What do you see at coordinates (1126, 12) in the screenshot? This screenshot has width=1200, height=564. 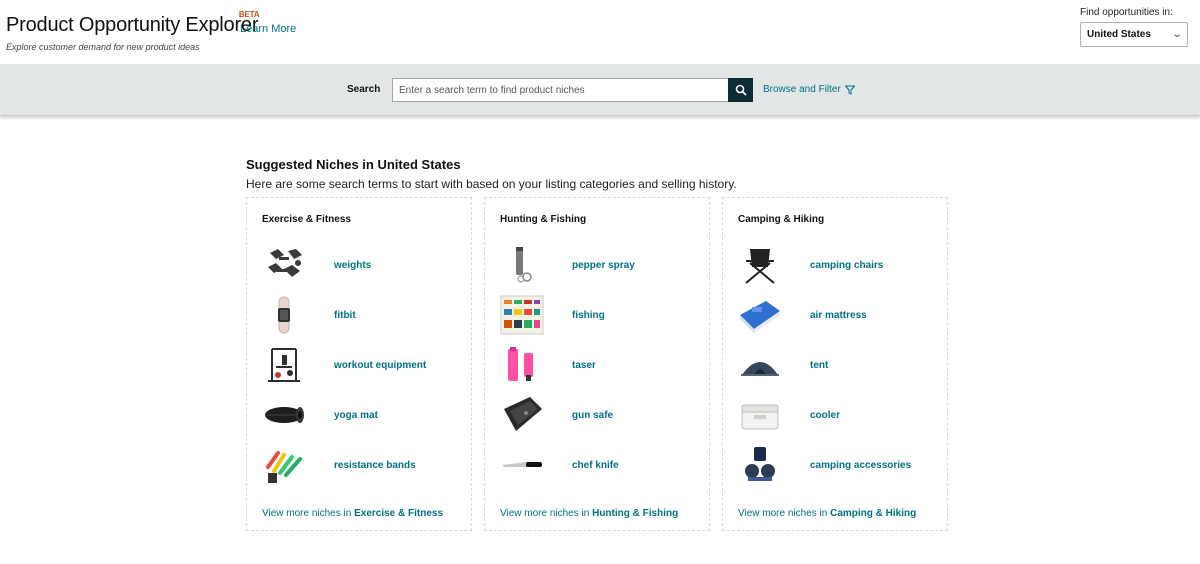 I see `region-label: Find opportunities in:` at bounding box center [1126, 12].